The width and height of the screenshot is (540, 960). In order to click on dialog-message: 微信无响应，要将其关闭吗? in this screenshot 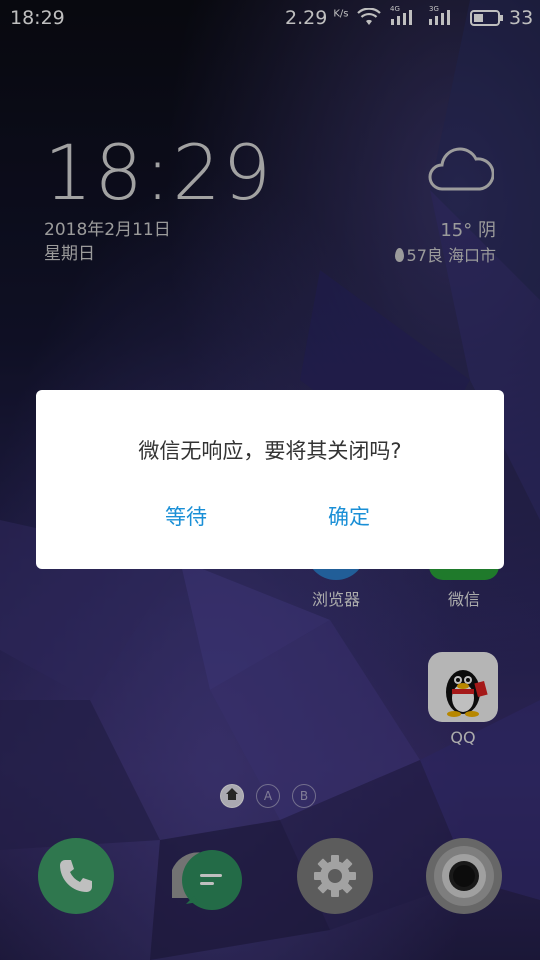, I will do `click(270, 451)`.